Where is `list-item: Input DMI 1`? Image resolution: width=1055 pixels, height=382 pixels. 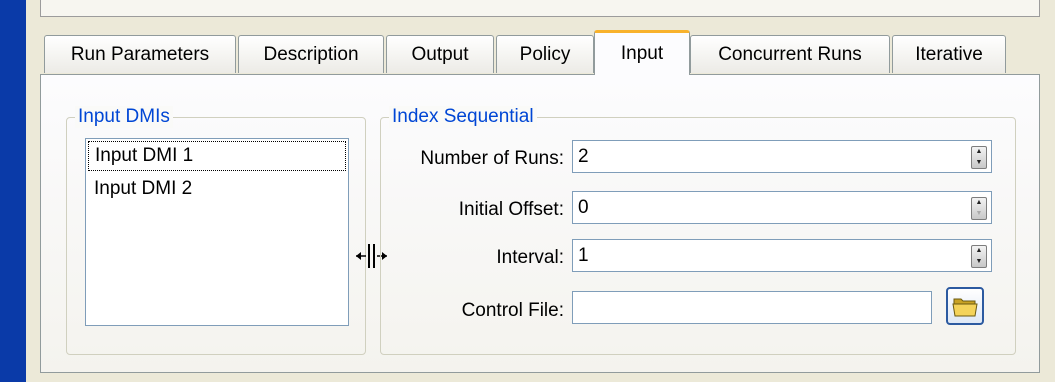
list-item: Input DMI 1 is located at coordinates (217, 156).